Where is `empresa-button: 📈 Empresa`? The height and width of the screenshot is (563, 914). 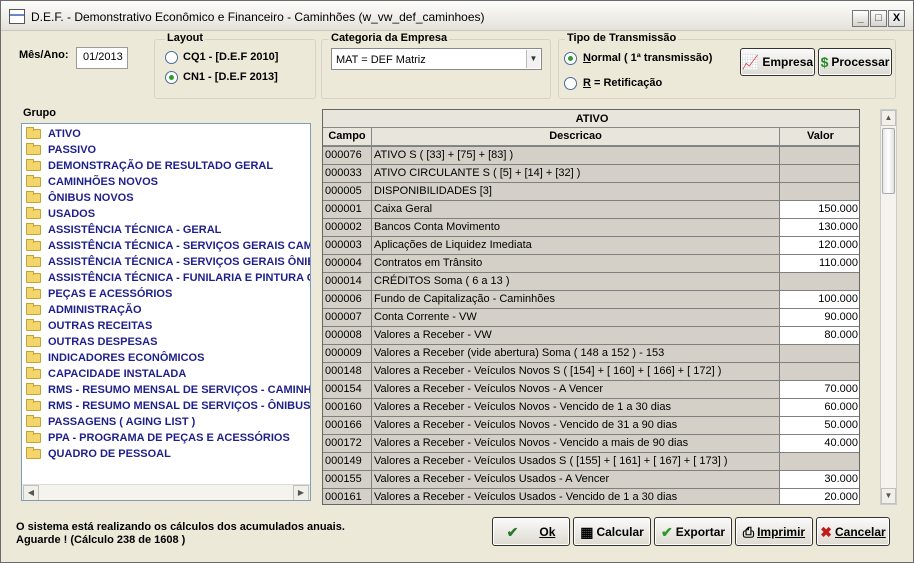
empresa-button: 📈 Empresa is located at coordinates (777, 62).